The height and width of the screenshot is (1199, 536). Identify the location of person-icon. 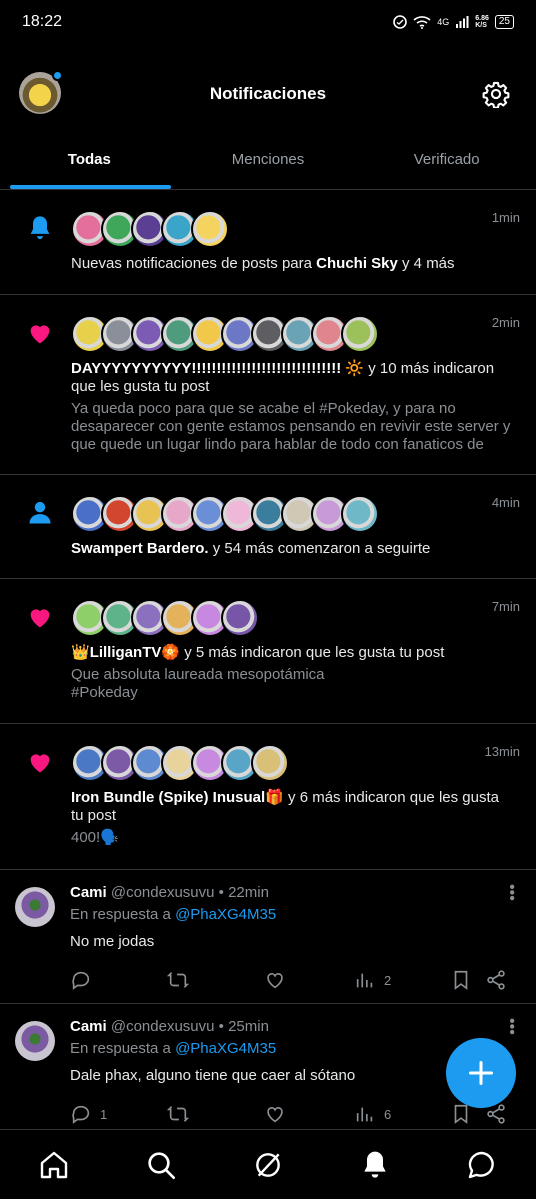
(40, 512).